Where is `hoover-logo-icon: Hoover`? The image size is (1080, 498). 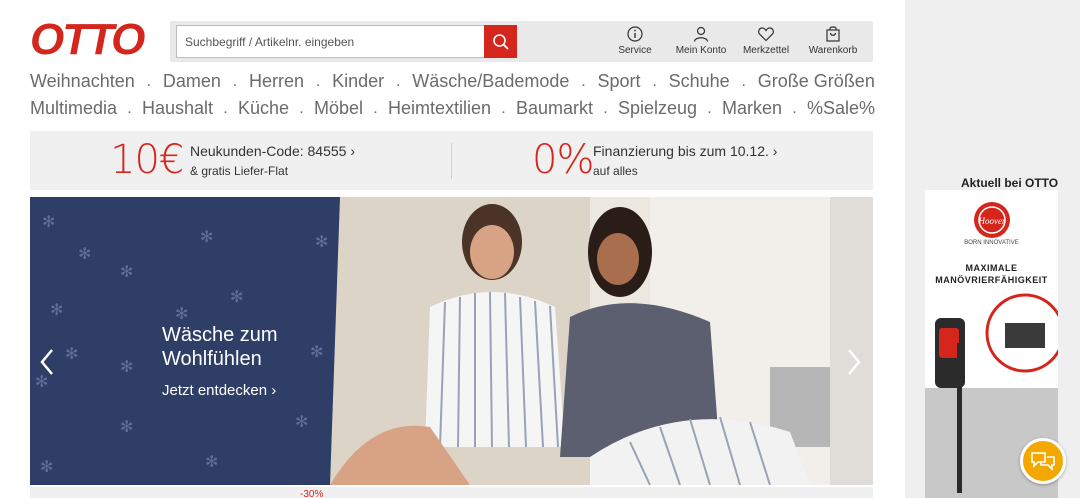 hoover-logo-icon: Hoover is located at coordinates (992, 220).